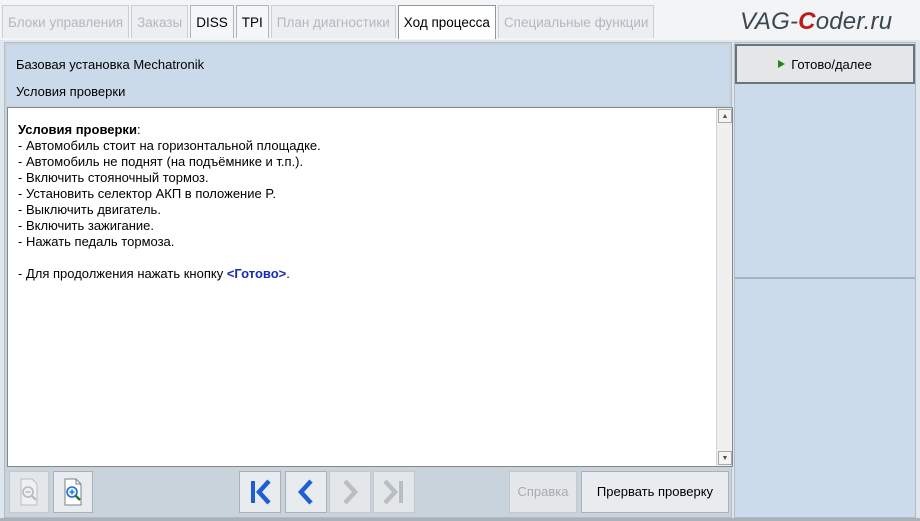 The image size is (920, 521). I want to click on tab-label: DISS, so click(212, 22).